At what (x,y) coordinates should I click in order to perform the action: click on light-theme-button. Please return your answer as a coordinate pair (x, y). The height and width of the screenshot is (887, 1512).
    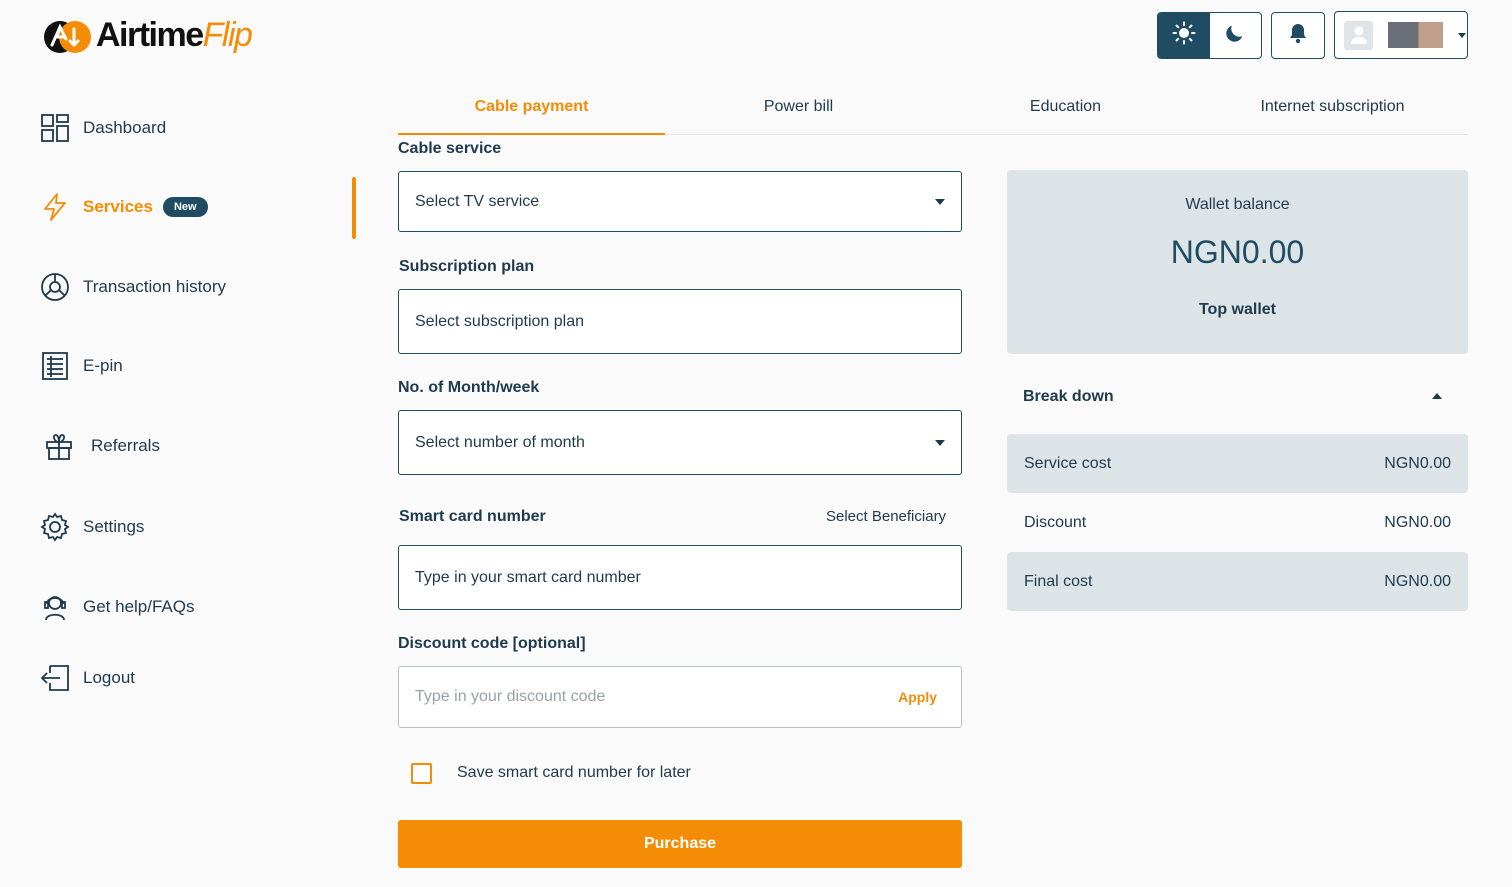
    Looking at the image, I should click on (1184, 35).